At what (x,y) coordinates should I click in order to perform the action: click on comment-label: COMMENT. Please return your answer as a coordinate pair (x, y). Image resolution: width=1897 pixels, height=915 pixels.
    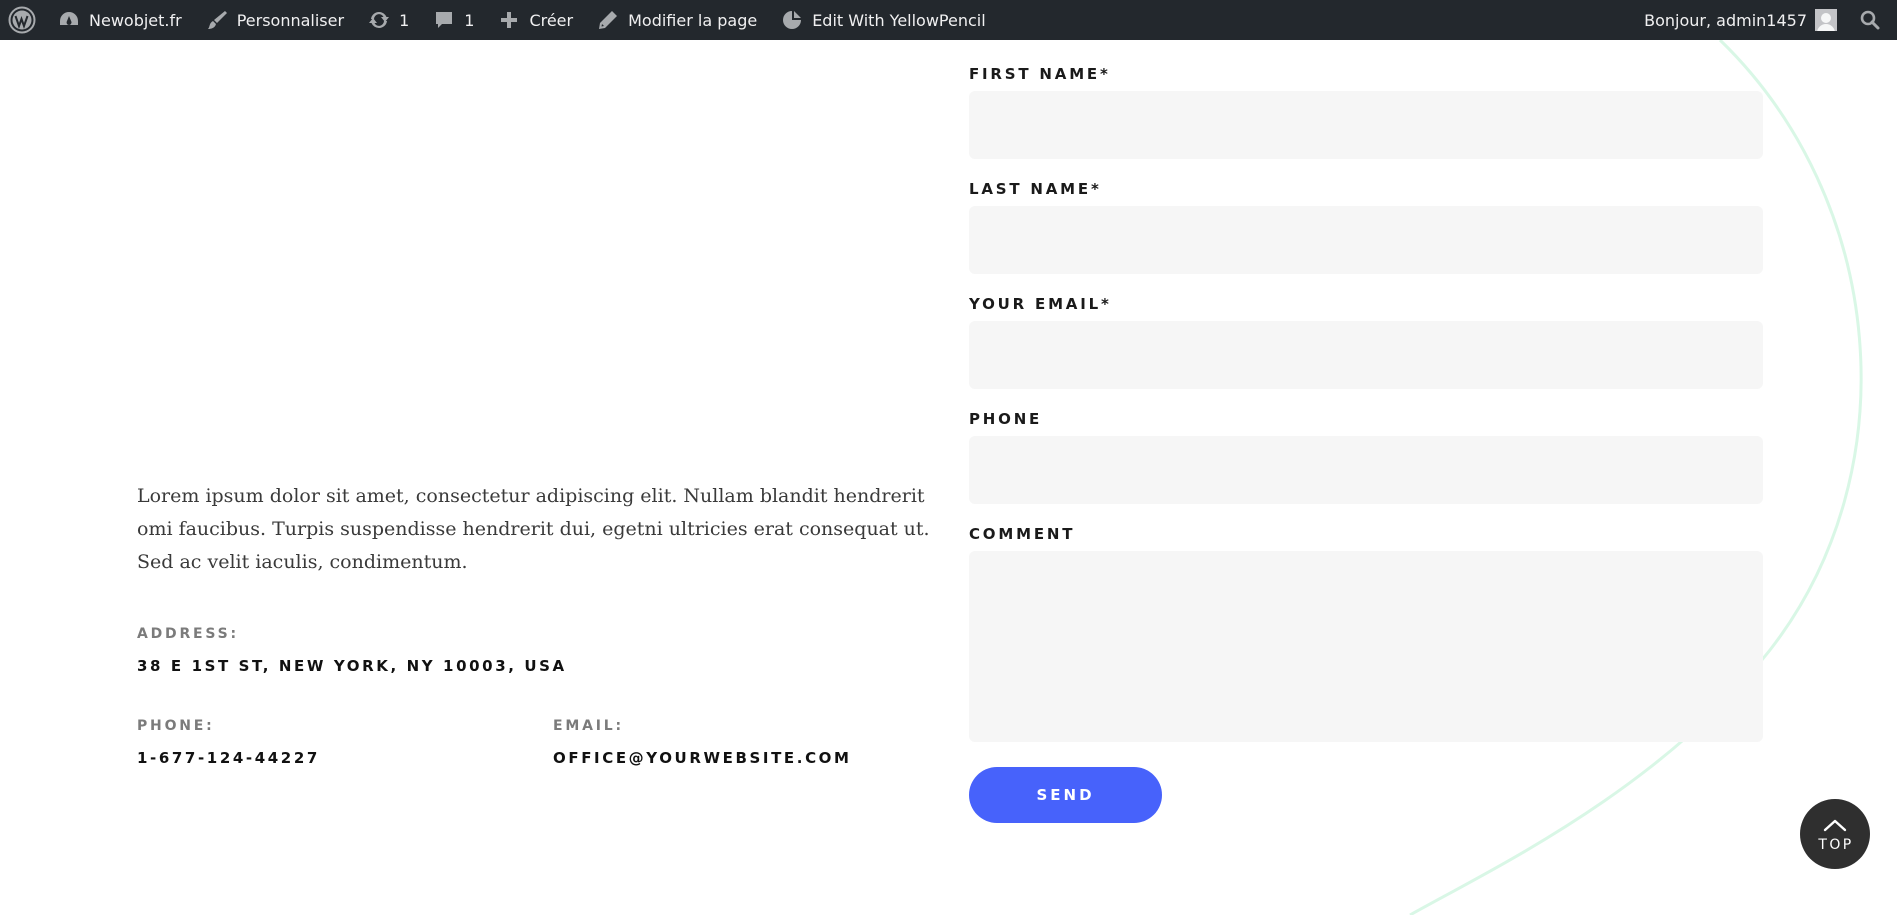
    Looking at the image, I should click on (1022, 534).